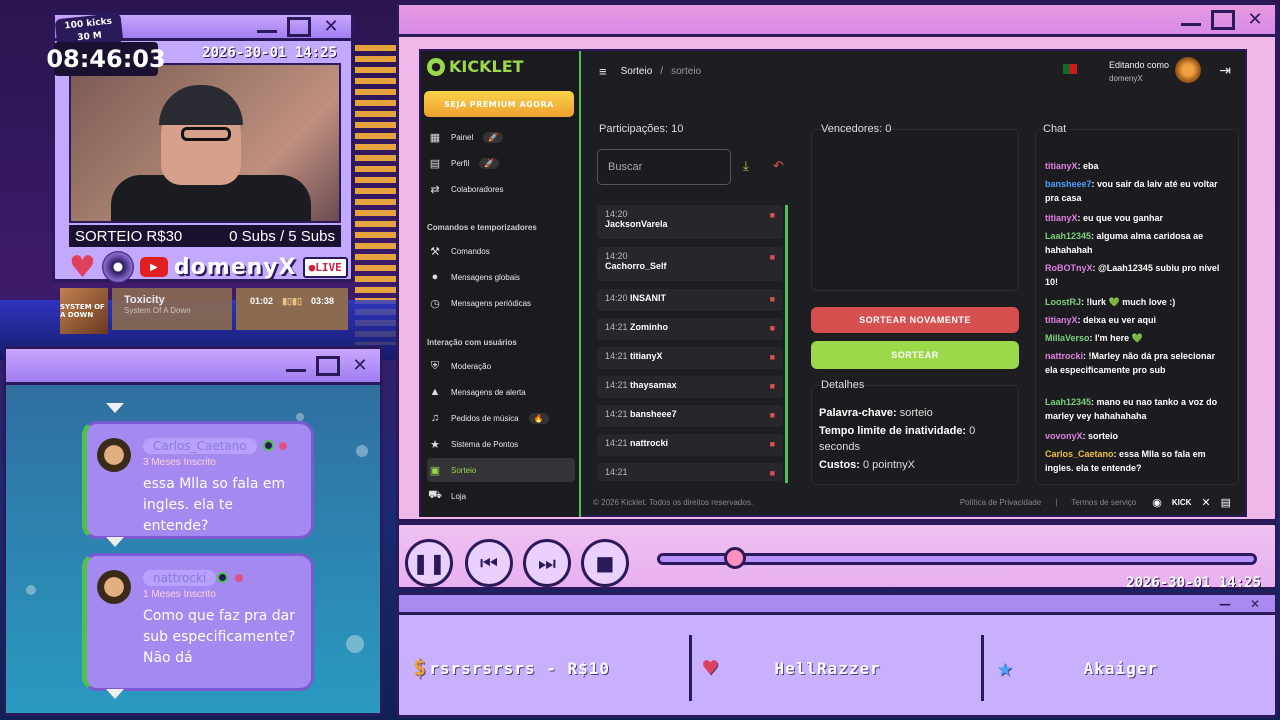 This screenshot has height=720, width=1280. I want to click on chat-line: LoostRJ: !lurk 💚 much love :), so click(1137, 302).